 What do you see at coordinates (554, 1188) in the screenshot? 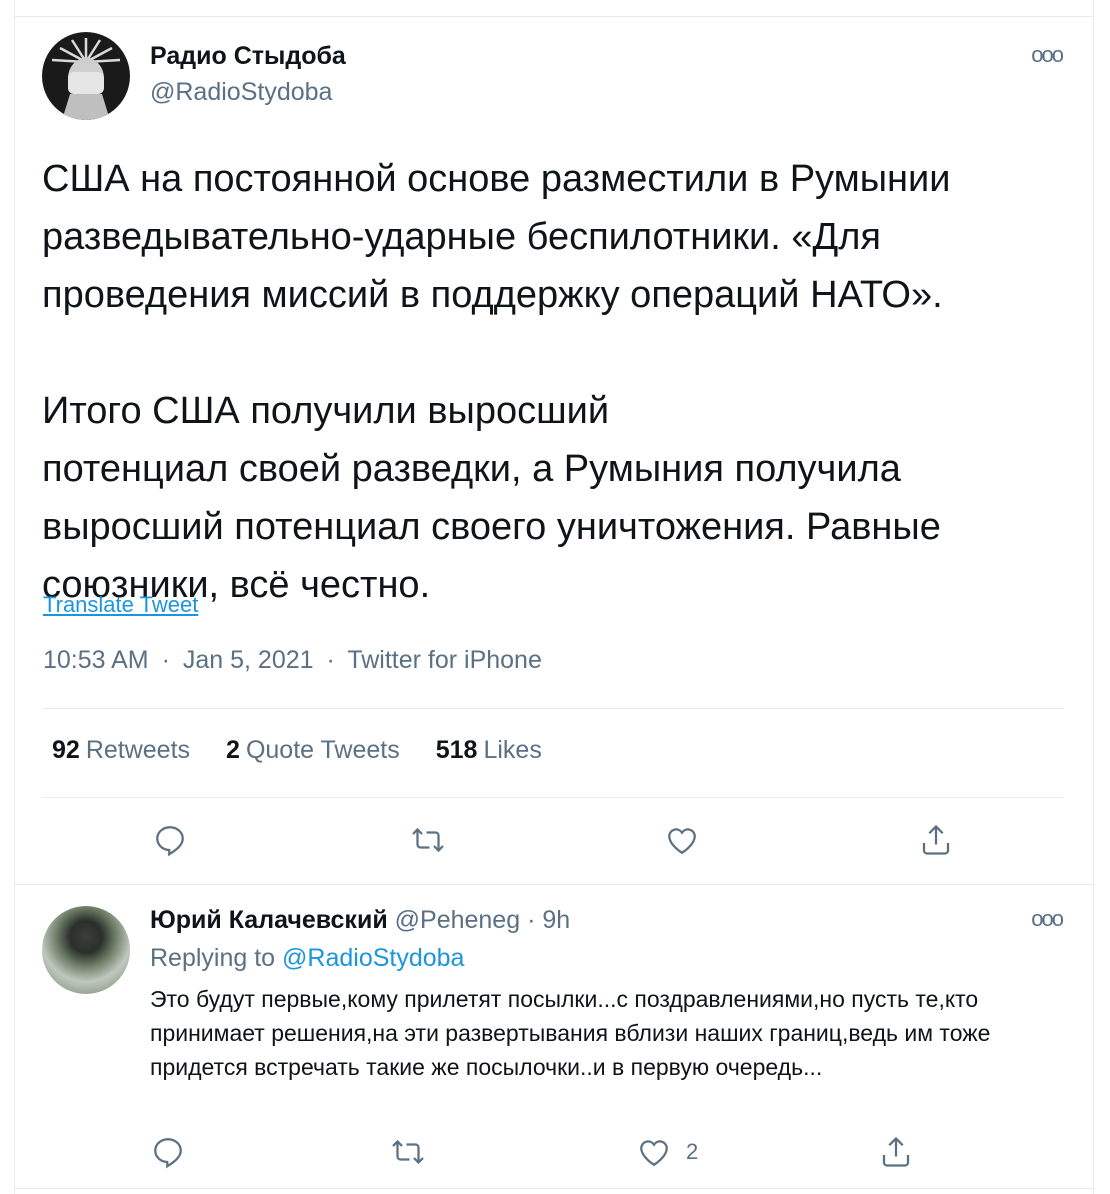
I see `reply-separator-line` at bounding box center [554, 1188].